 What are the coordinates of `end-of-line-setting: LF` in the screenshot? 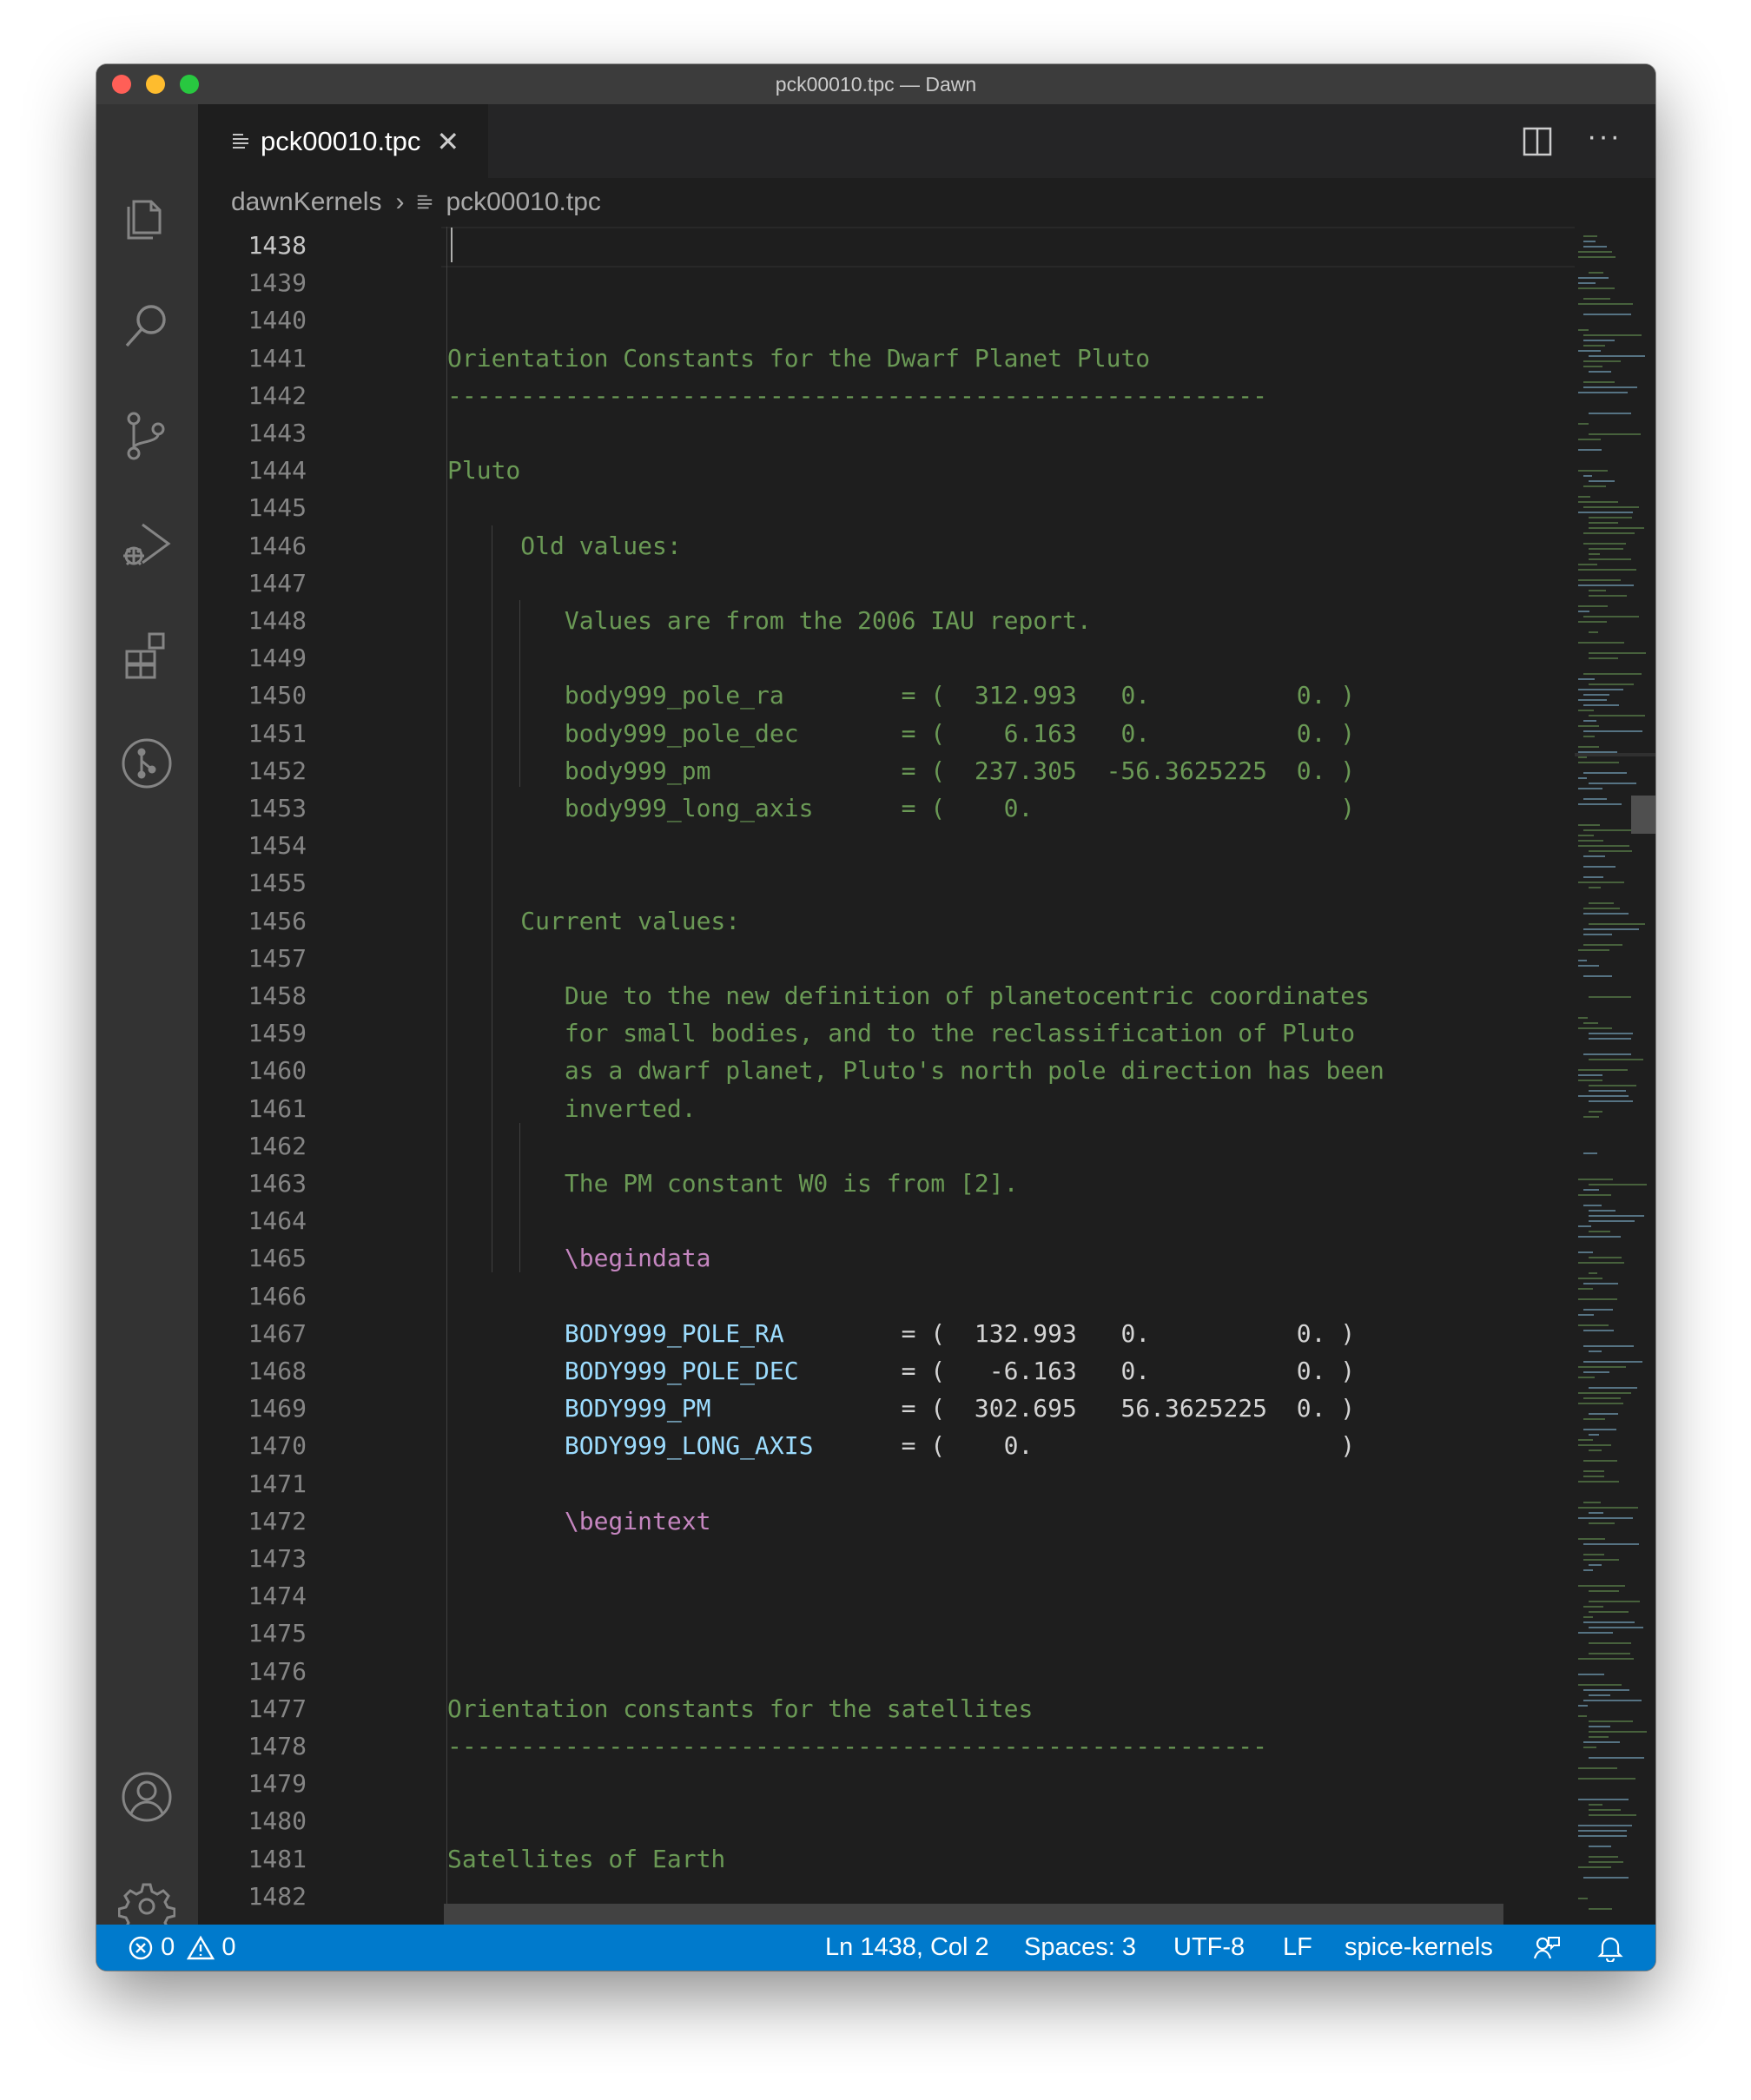 It's located at (1298, 1948).